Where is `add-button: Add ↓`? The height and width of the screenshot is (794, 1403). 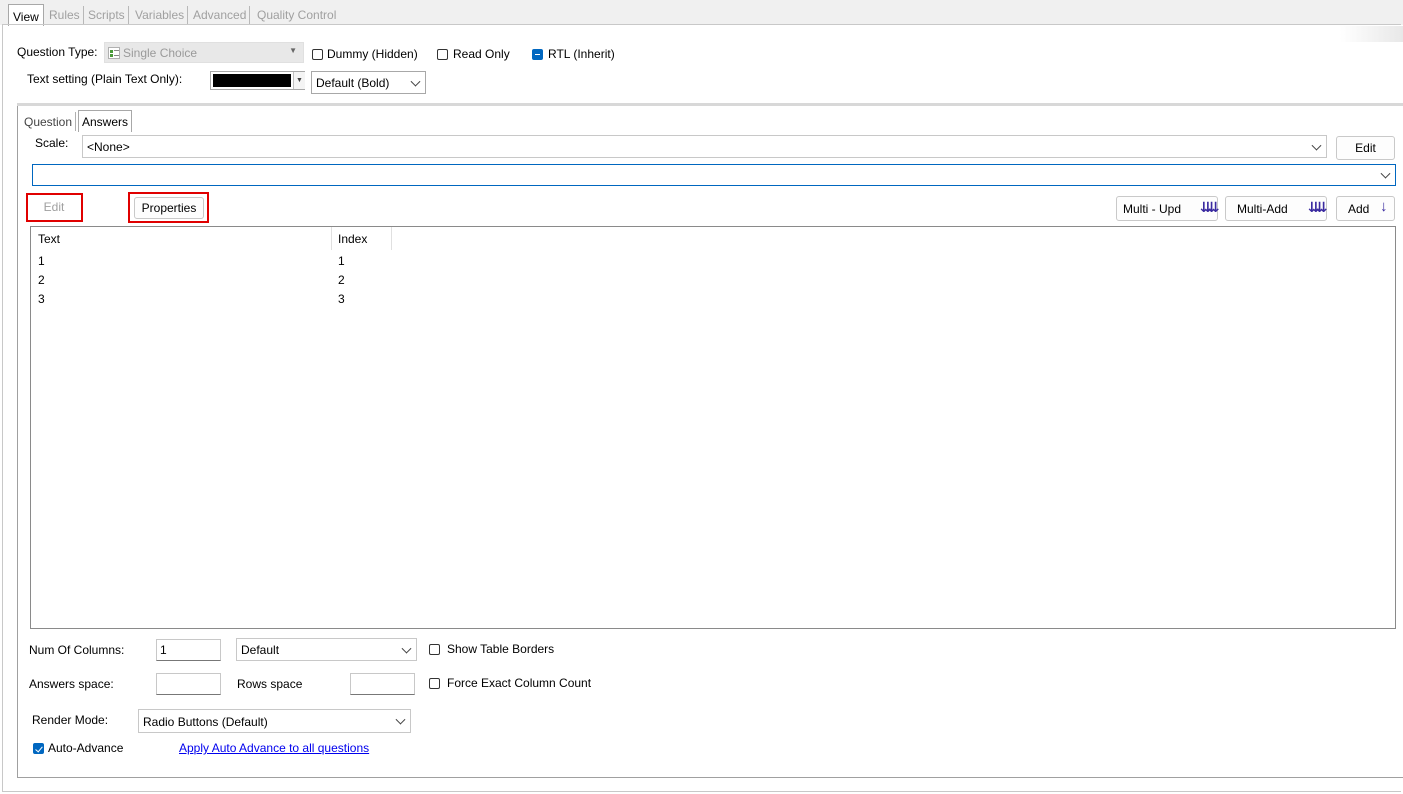
add-button: Add ↓ is located at coordinates (1365, 208).